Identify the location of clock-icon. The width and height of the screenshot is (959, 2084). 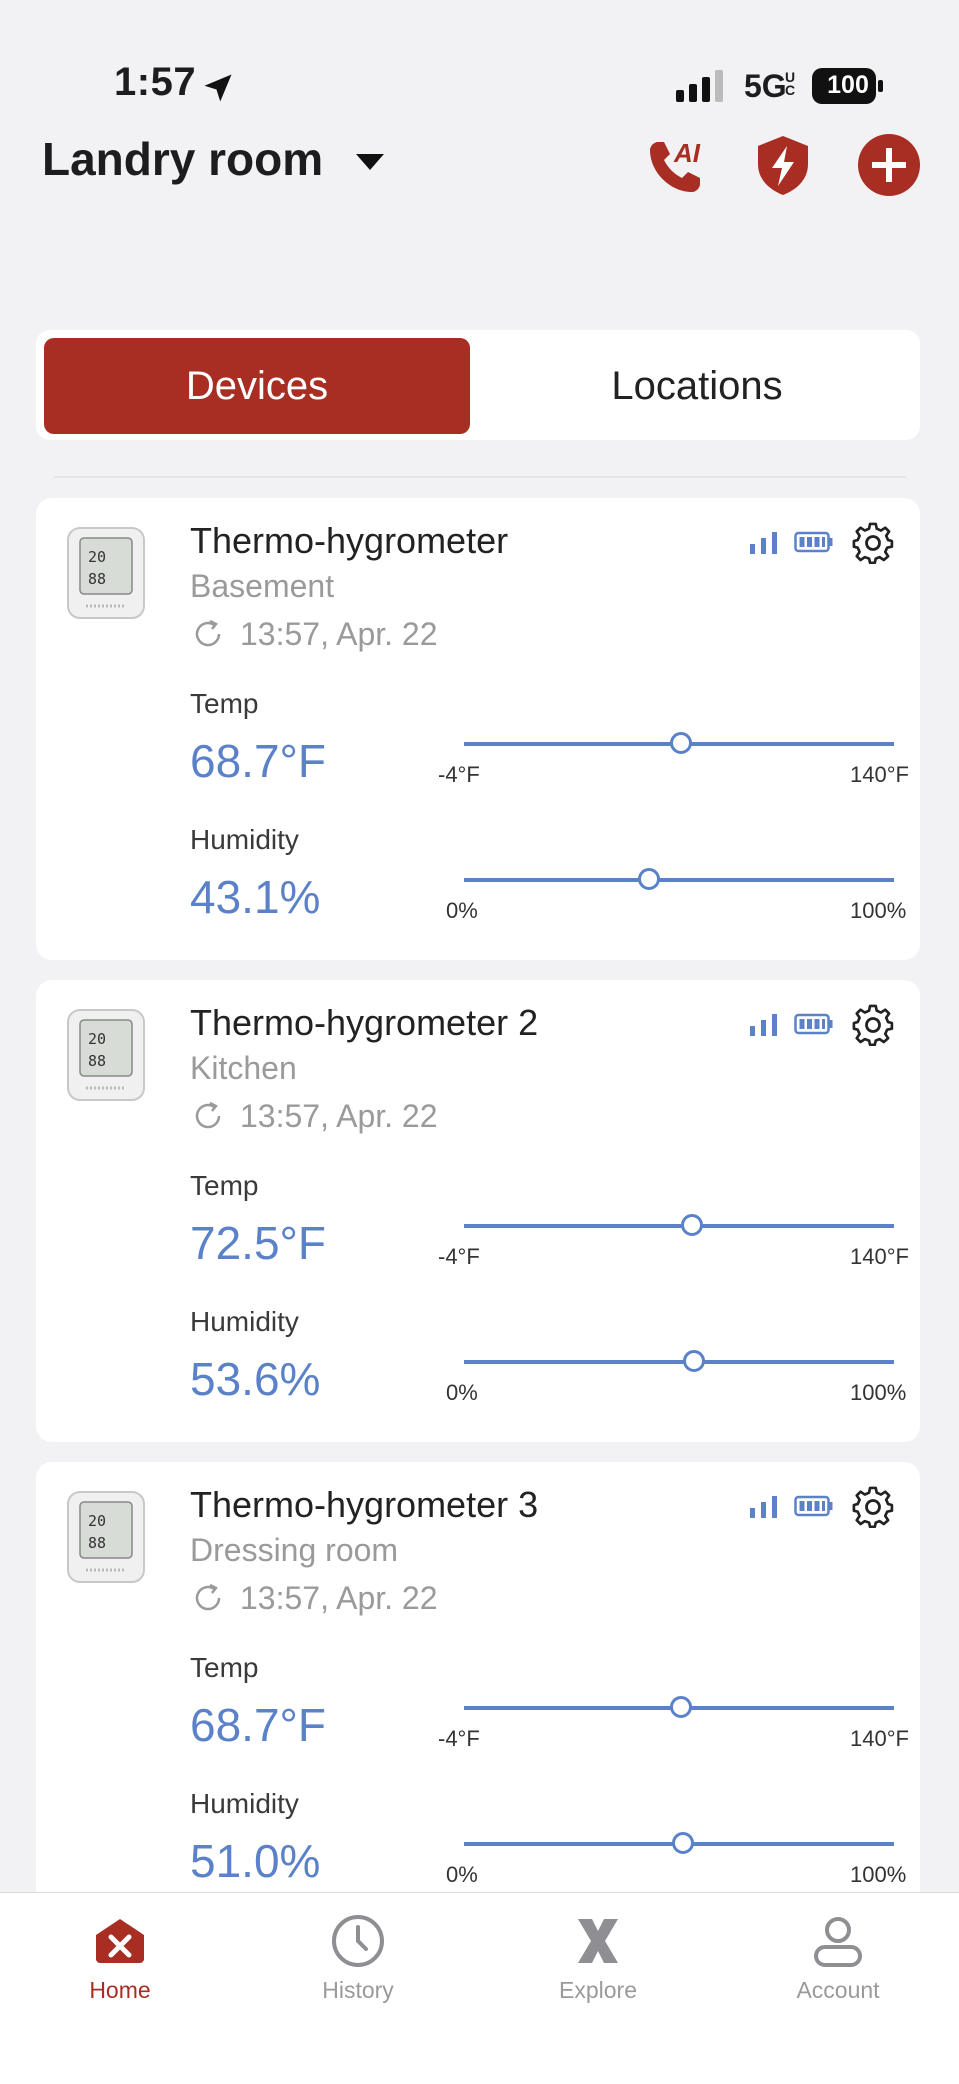
(358, 1941).